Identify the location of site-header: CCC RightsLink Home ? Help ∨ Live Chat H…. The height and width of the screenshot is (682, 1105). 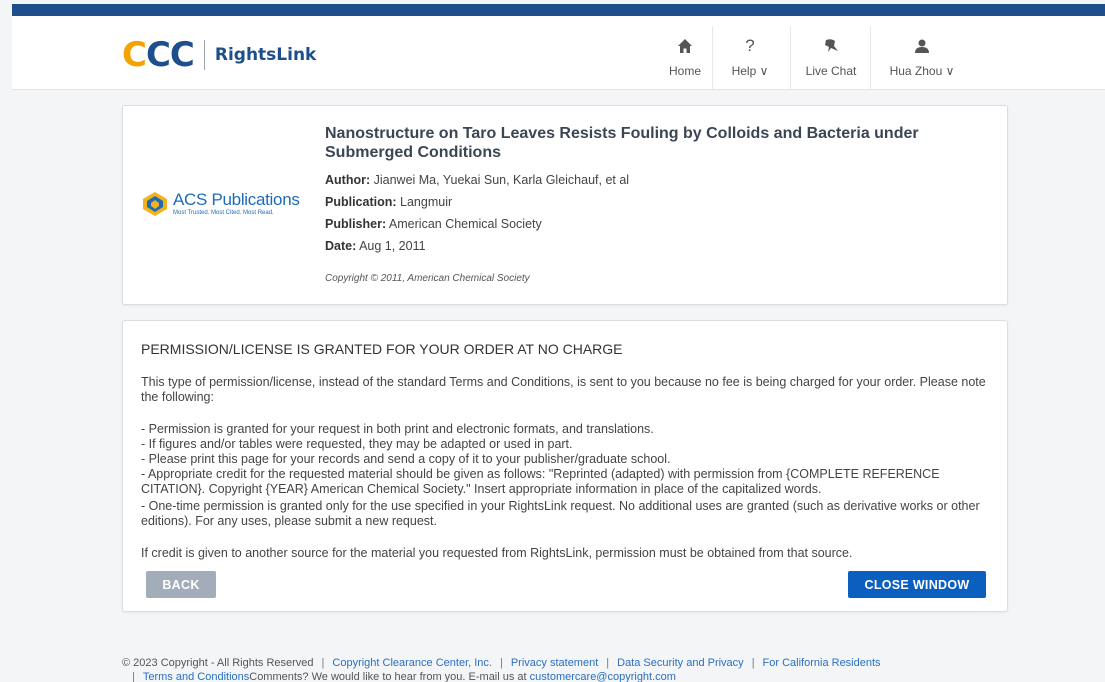
(558, 53).